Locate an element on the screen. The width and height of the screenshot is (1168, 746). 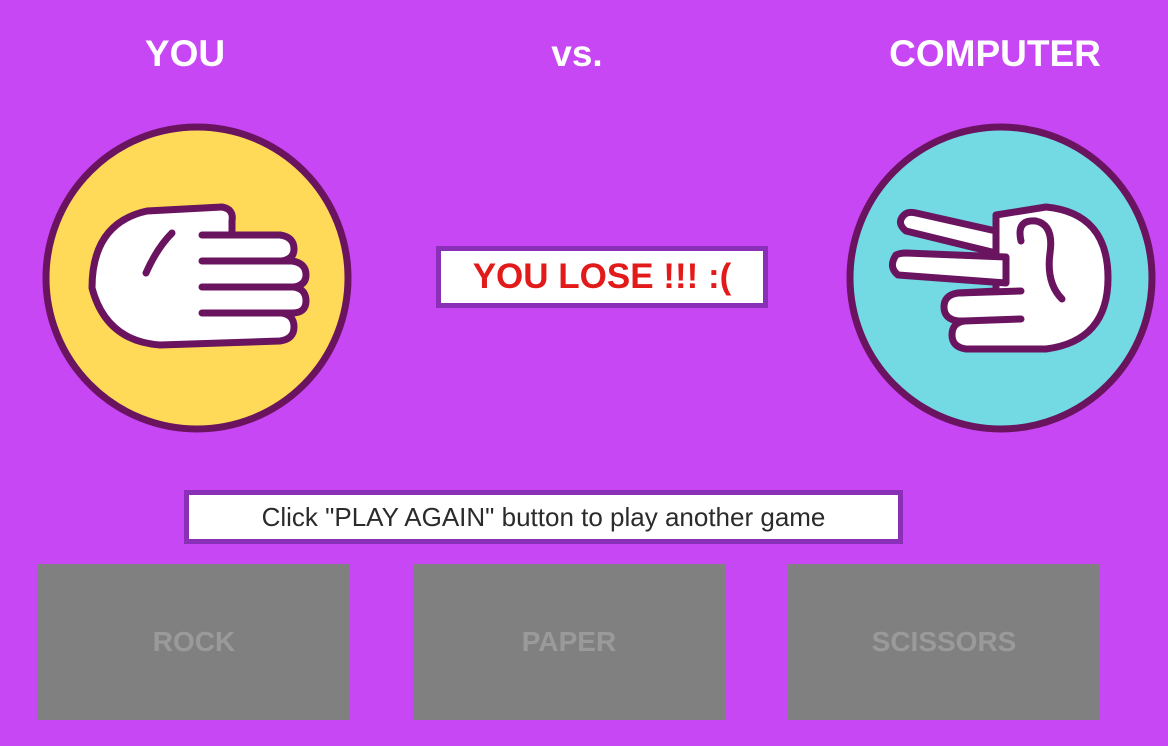
scissors-hand-icon is located at coordinates (1001, 278).